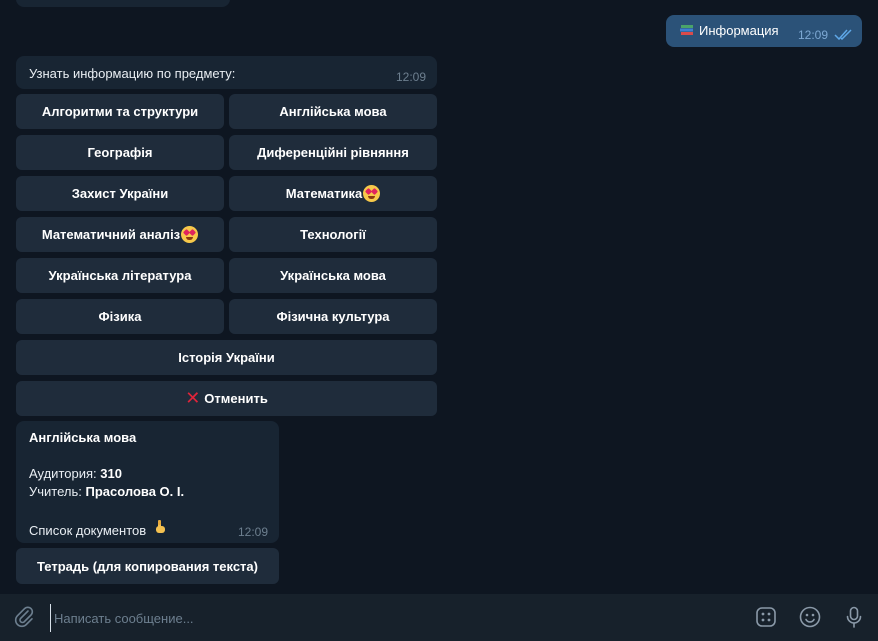 The image size is (878, 641). I want to click on kb-button-label: Історія України, so click(226, 357).